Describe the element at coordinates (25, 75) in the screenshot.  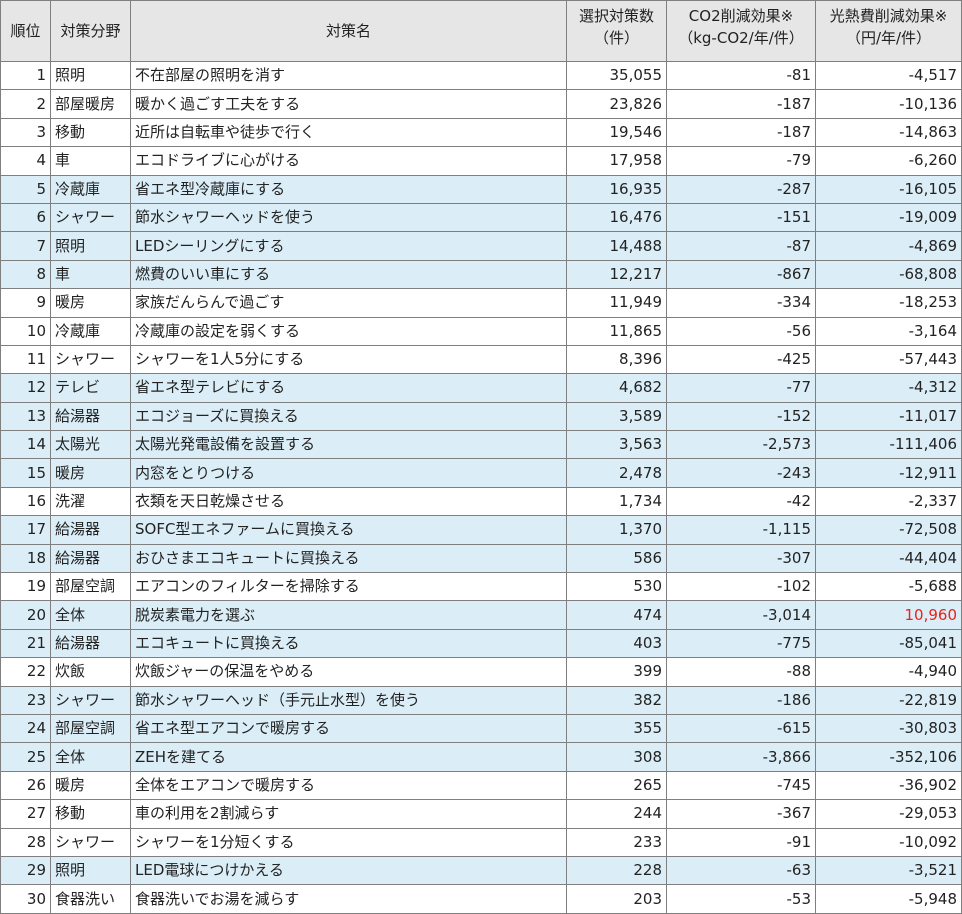
I see `cell-rank: 1` at that location.